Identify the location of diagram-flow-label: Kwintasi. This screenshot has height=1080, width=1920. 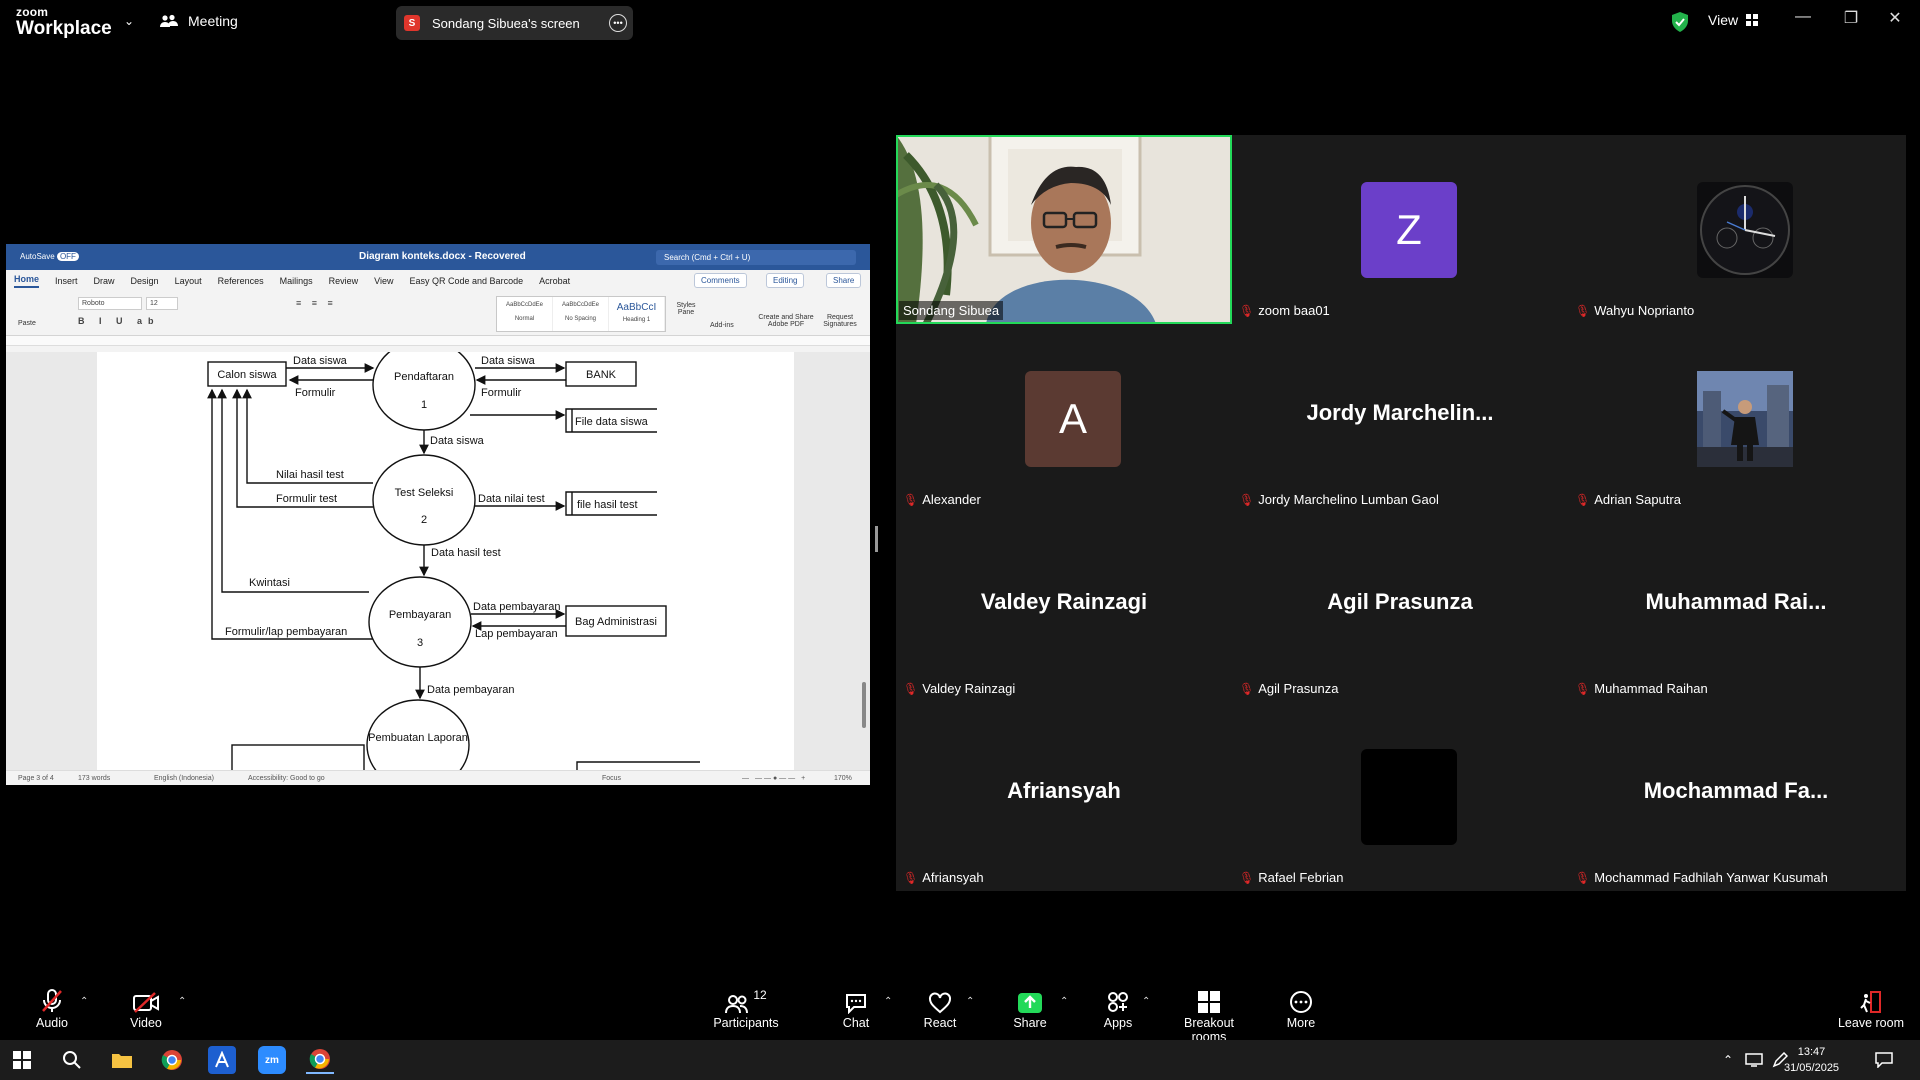
(269, 583).